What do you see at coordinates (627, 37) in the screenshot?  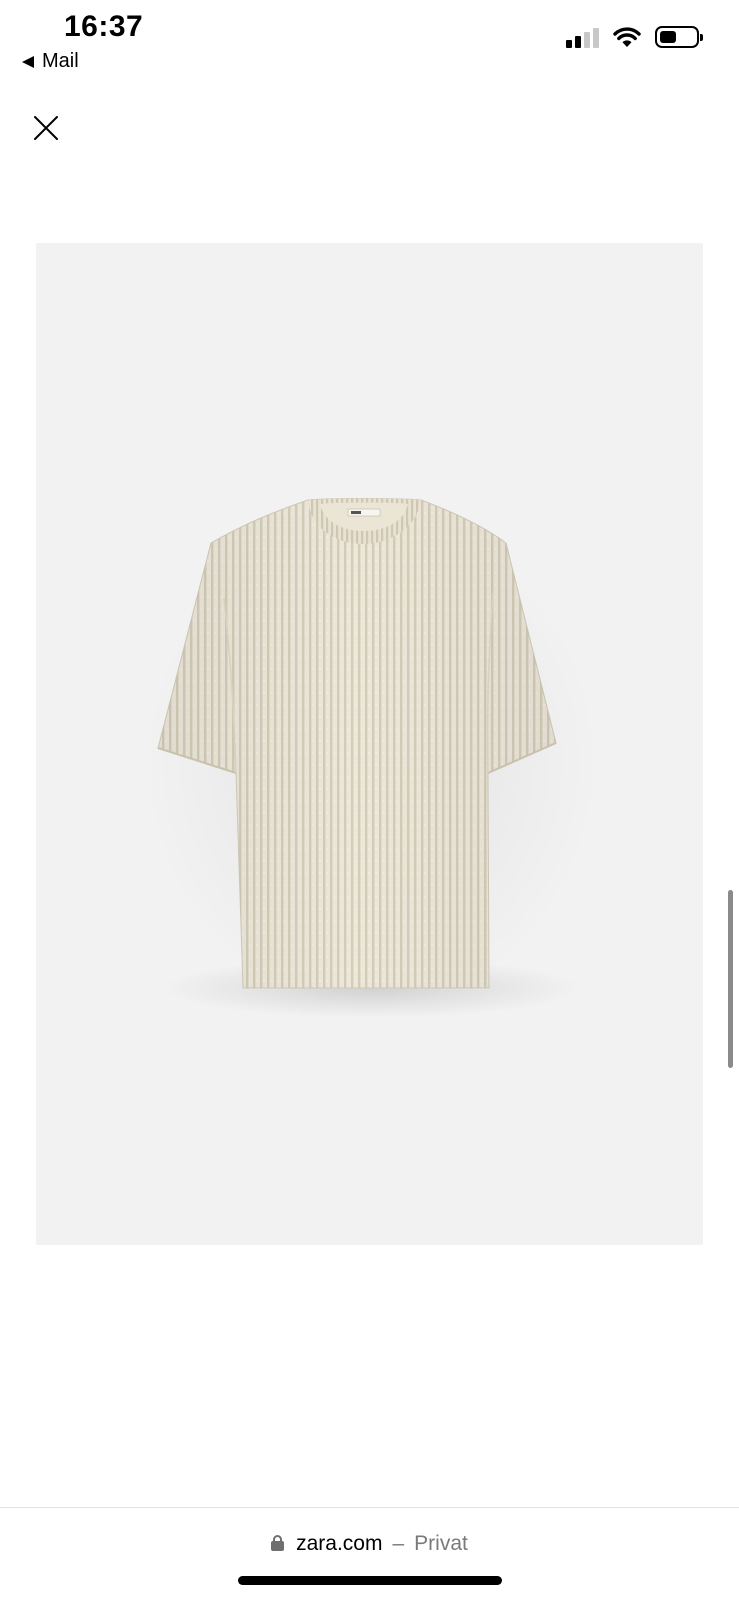 I see `wifi-icon` at bounding box center [627, 37].